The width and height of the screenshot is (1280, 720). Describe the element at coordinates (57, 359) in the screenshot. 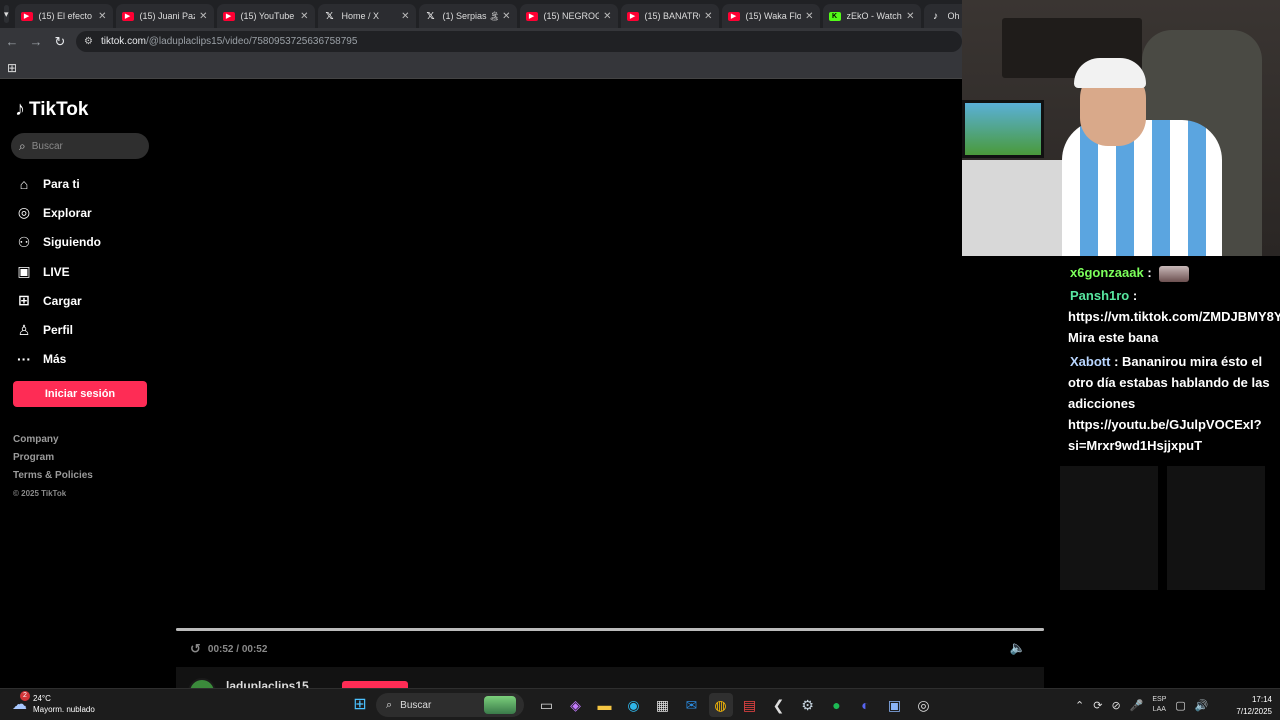

I see `sidebar-item-m-s: ··· Más` at that location.